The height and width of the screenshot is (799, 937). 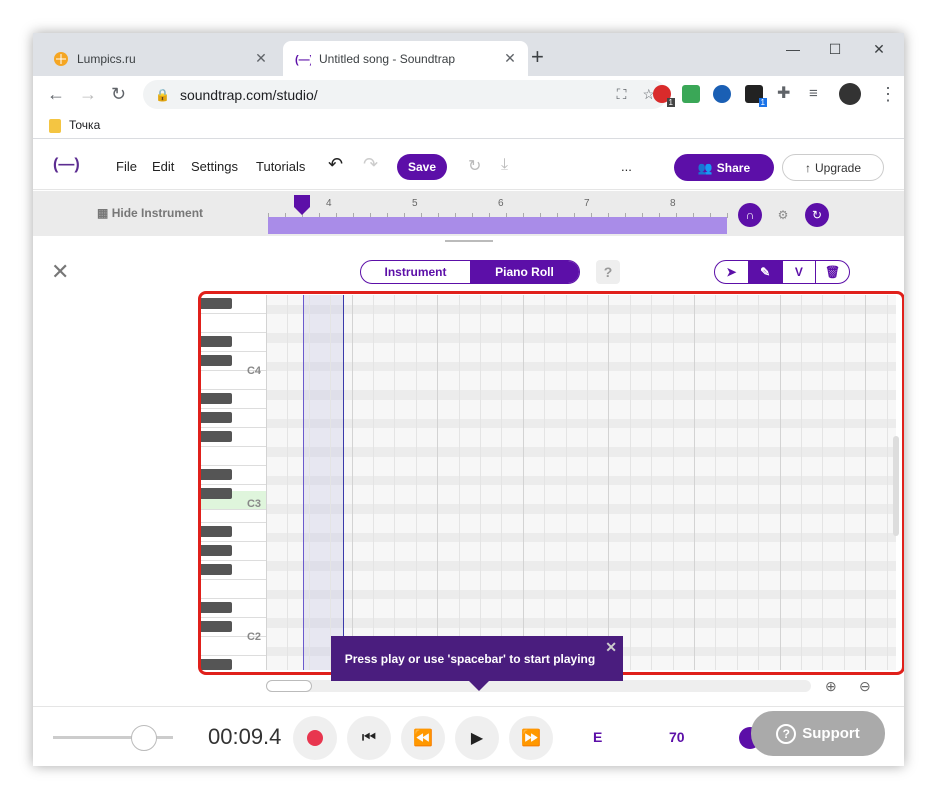 I want to click on skip-to-start-button: ⏮, so click(x=369, y=738).